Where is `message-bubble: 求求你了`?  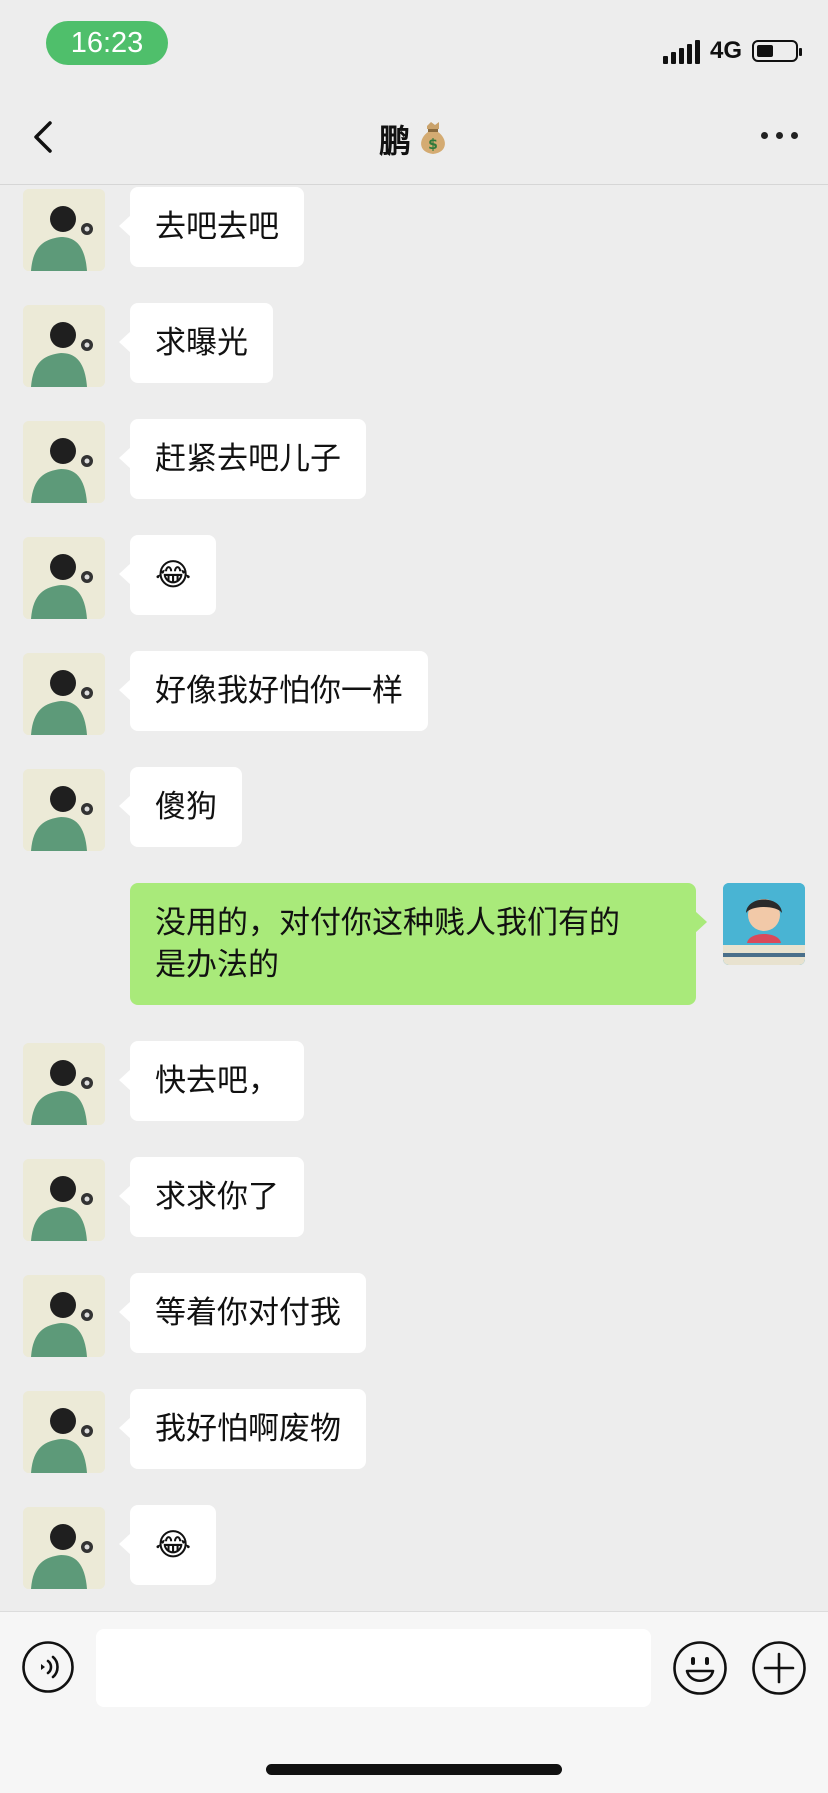 message-bubble: 求求你了 is located at coordinates (211, 1197).